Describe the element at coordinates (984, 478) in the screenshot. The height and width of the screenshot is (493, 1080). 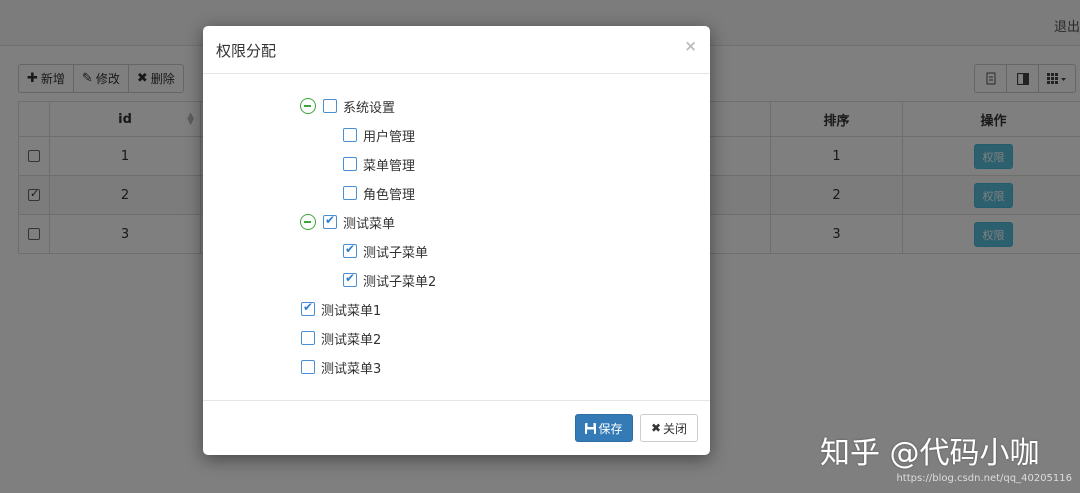
I see `watermark-url: https://blog.csdn.net/qq_40205116` at that location.